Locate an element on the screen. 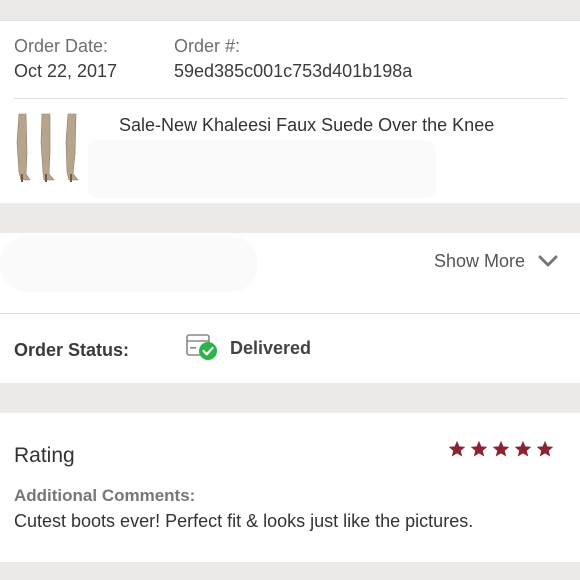  chevron-down-icon is located at coordinates (548, 261).